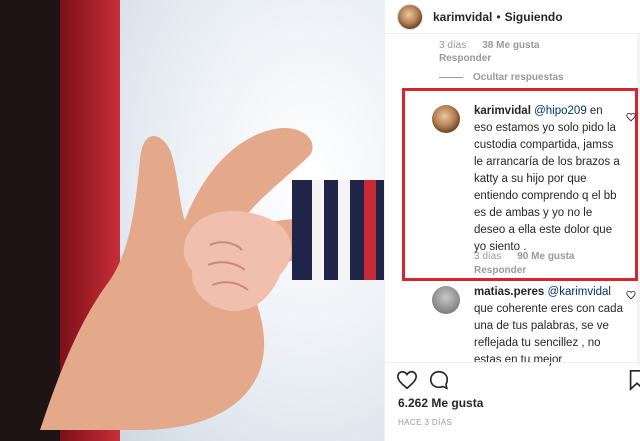 This screenshot has height=441, width=640. What do you see at coordinates (439, 380) in the screenshot?
I see `speech-bubble-icon` at bounding box center [439, 380].